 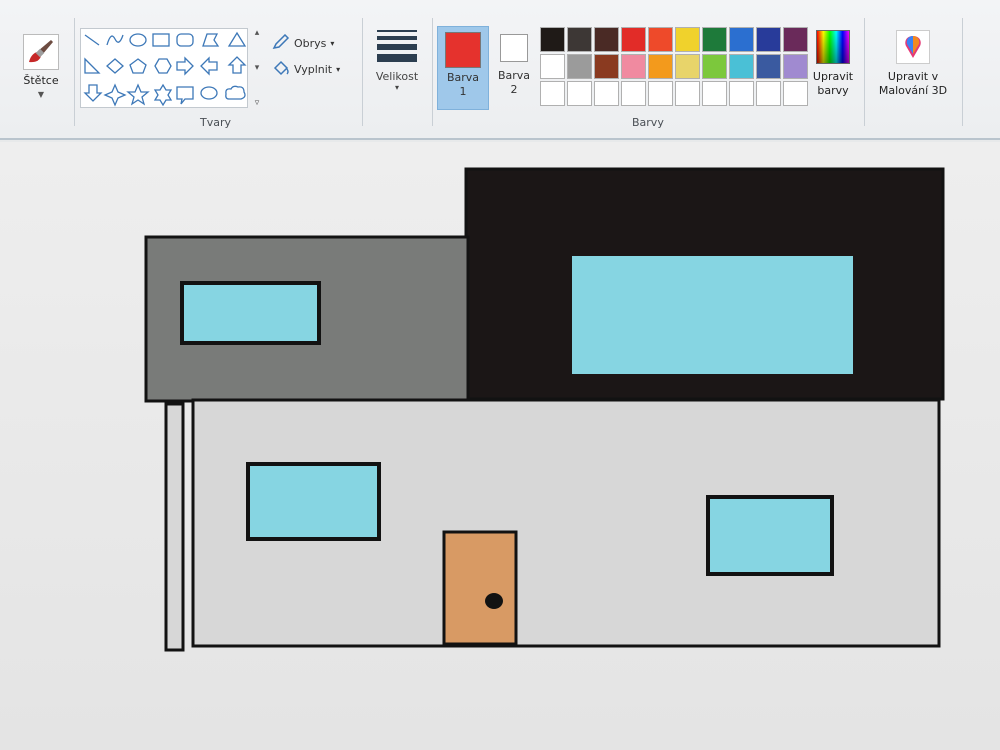 What do you see at coordinates (313, 501) in the screenshot?
I see `house-window-ground-left` at bounding box center [313, 501].